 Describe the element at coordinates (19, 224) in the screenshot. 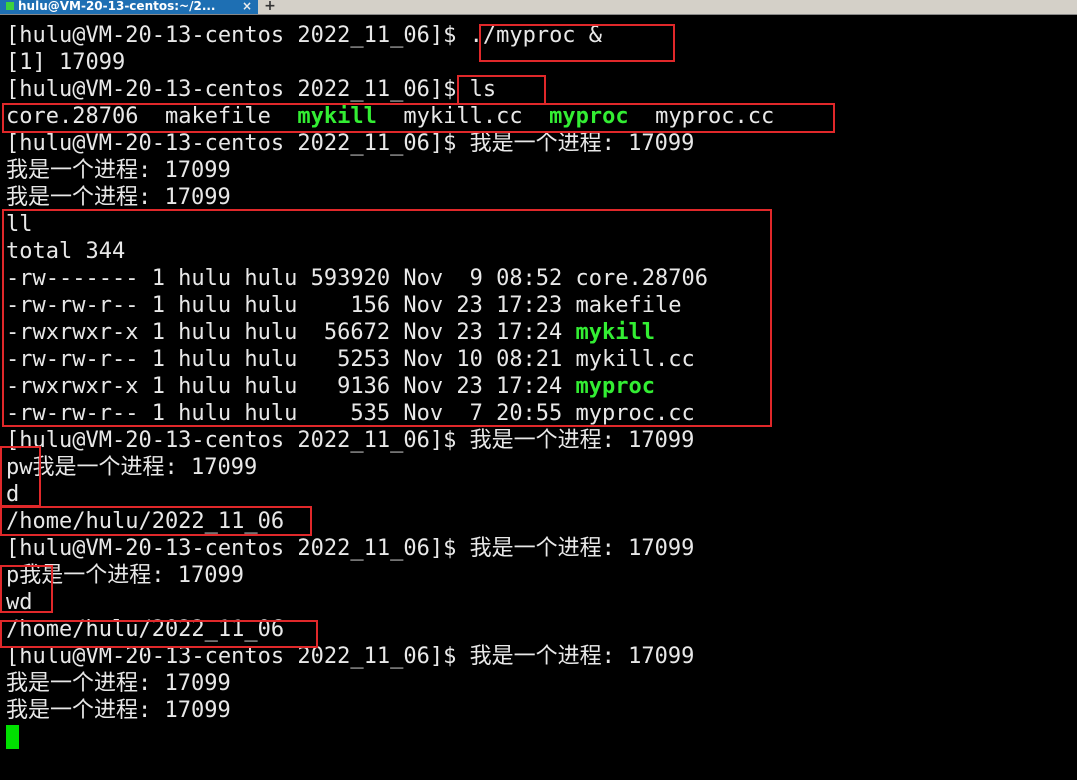

I see `terminal-line: ll` at that location.